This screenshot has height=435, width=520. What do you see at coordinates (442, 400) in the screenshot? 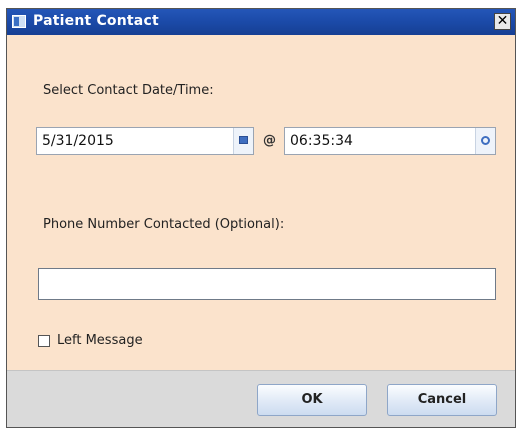
I see `cancel-button: Cancel` at bounding box center [442, 400].